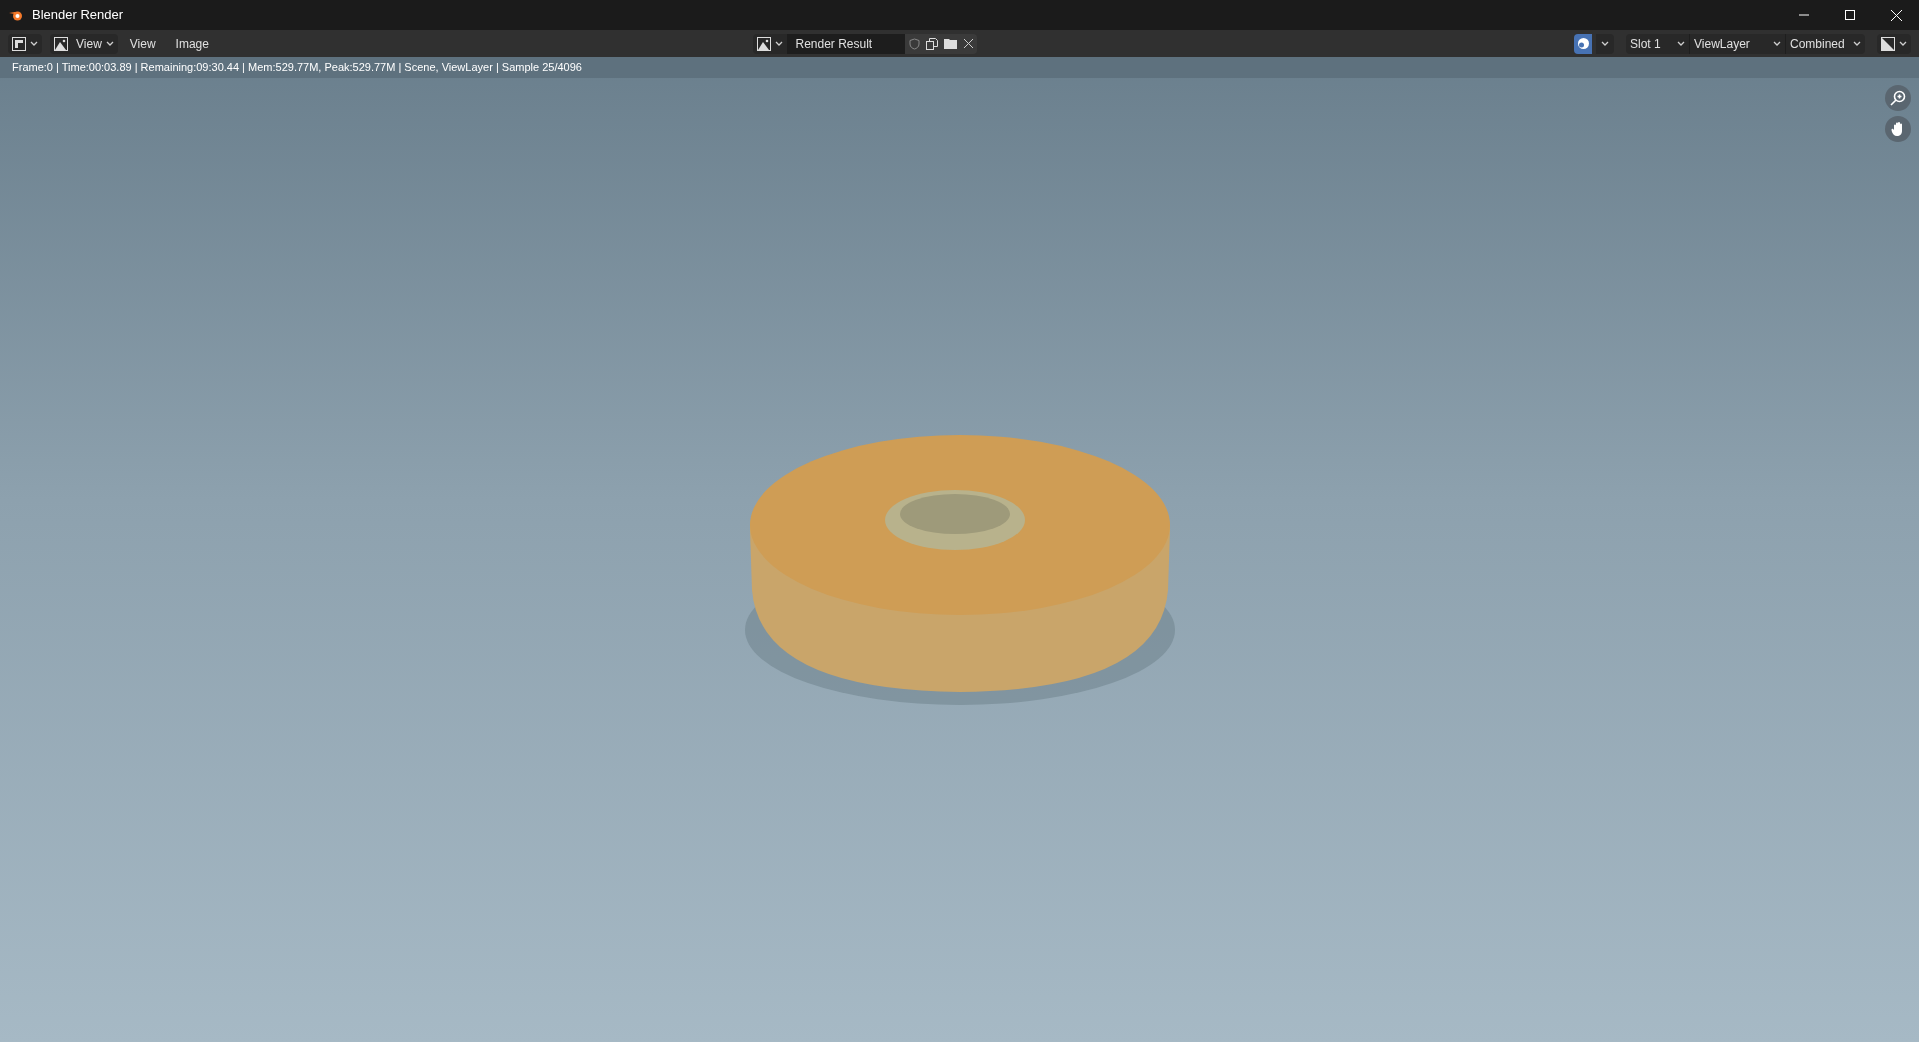 The height and width of the screenshot is (1042, 1919). Describe the element at coordinates (1888, 43) in the screenshot. I see `channels-icon` at that location.